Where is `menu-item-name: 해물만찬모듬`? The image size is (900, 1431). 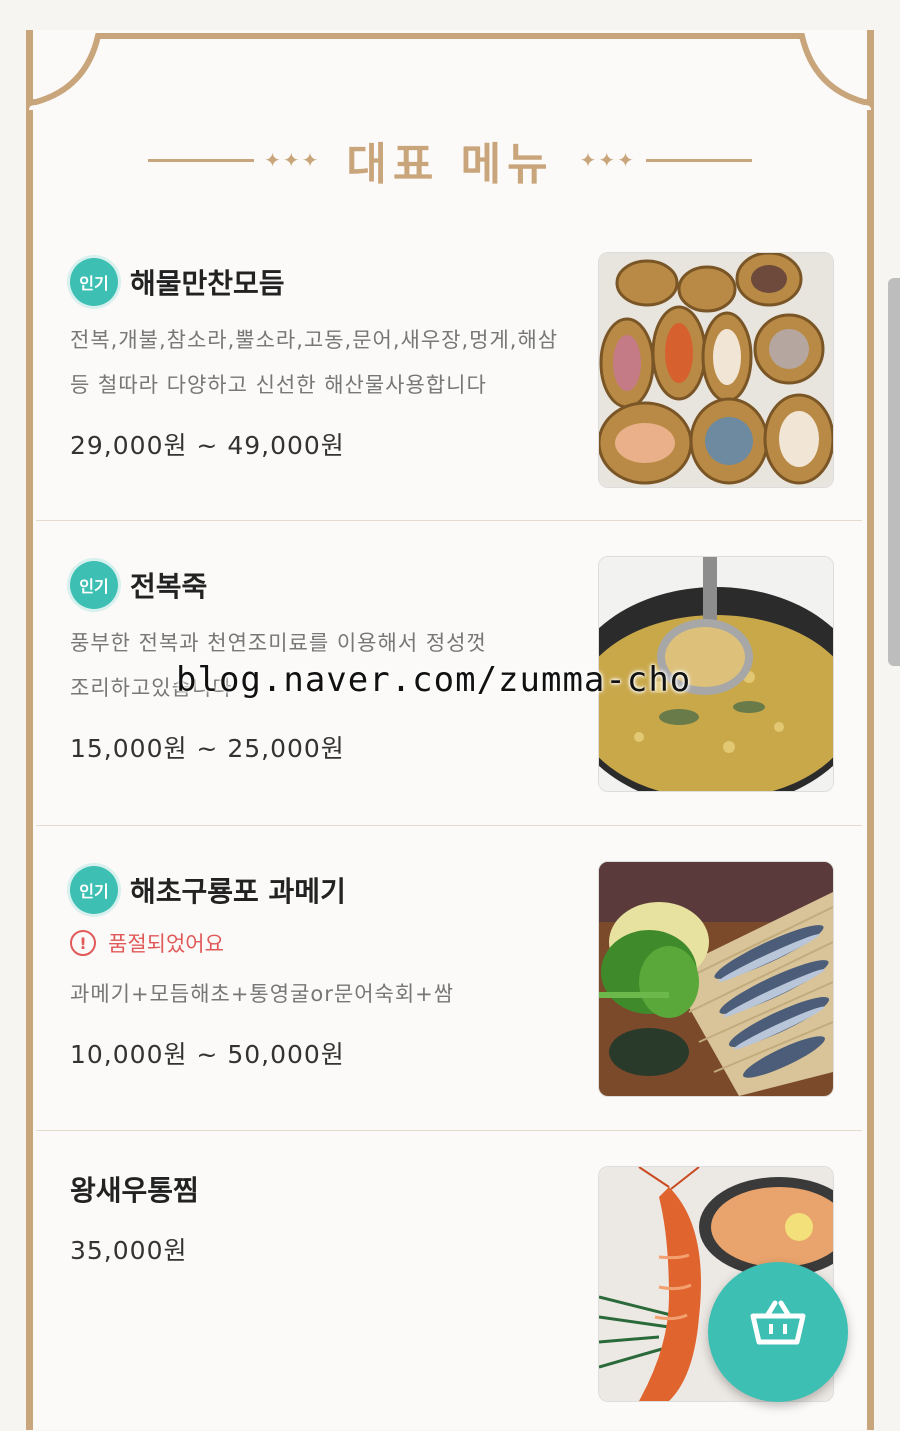 menu-item-name: 해물만찬모듬 is located at coordinates (207, 283).